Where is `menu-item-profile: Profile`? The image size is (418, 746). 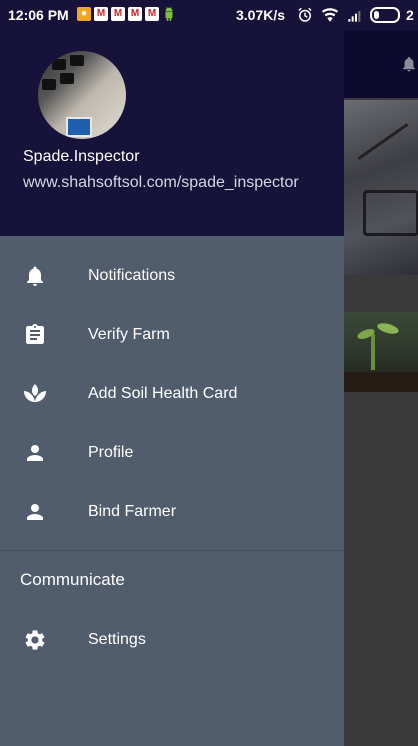 menu-item-profile: Profile is located at coordinates (172, 452).